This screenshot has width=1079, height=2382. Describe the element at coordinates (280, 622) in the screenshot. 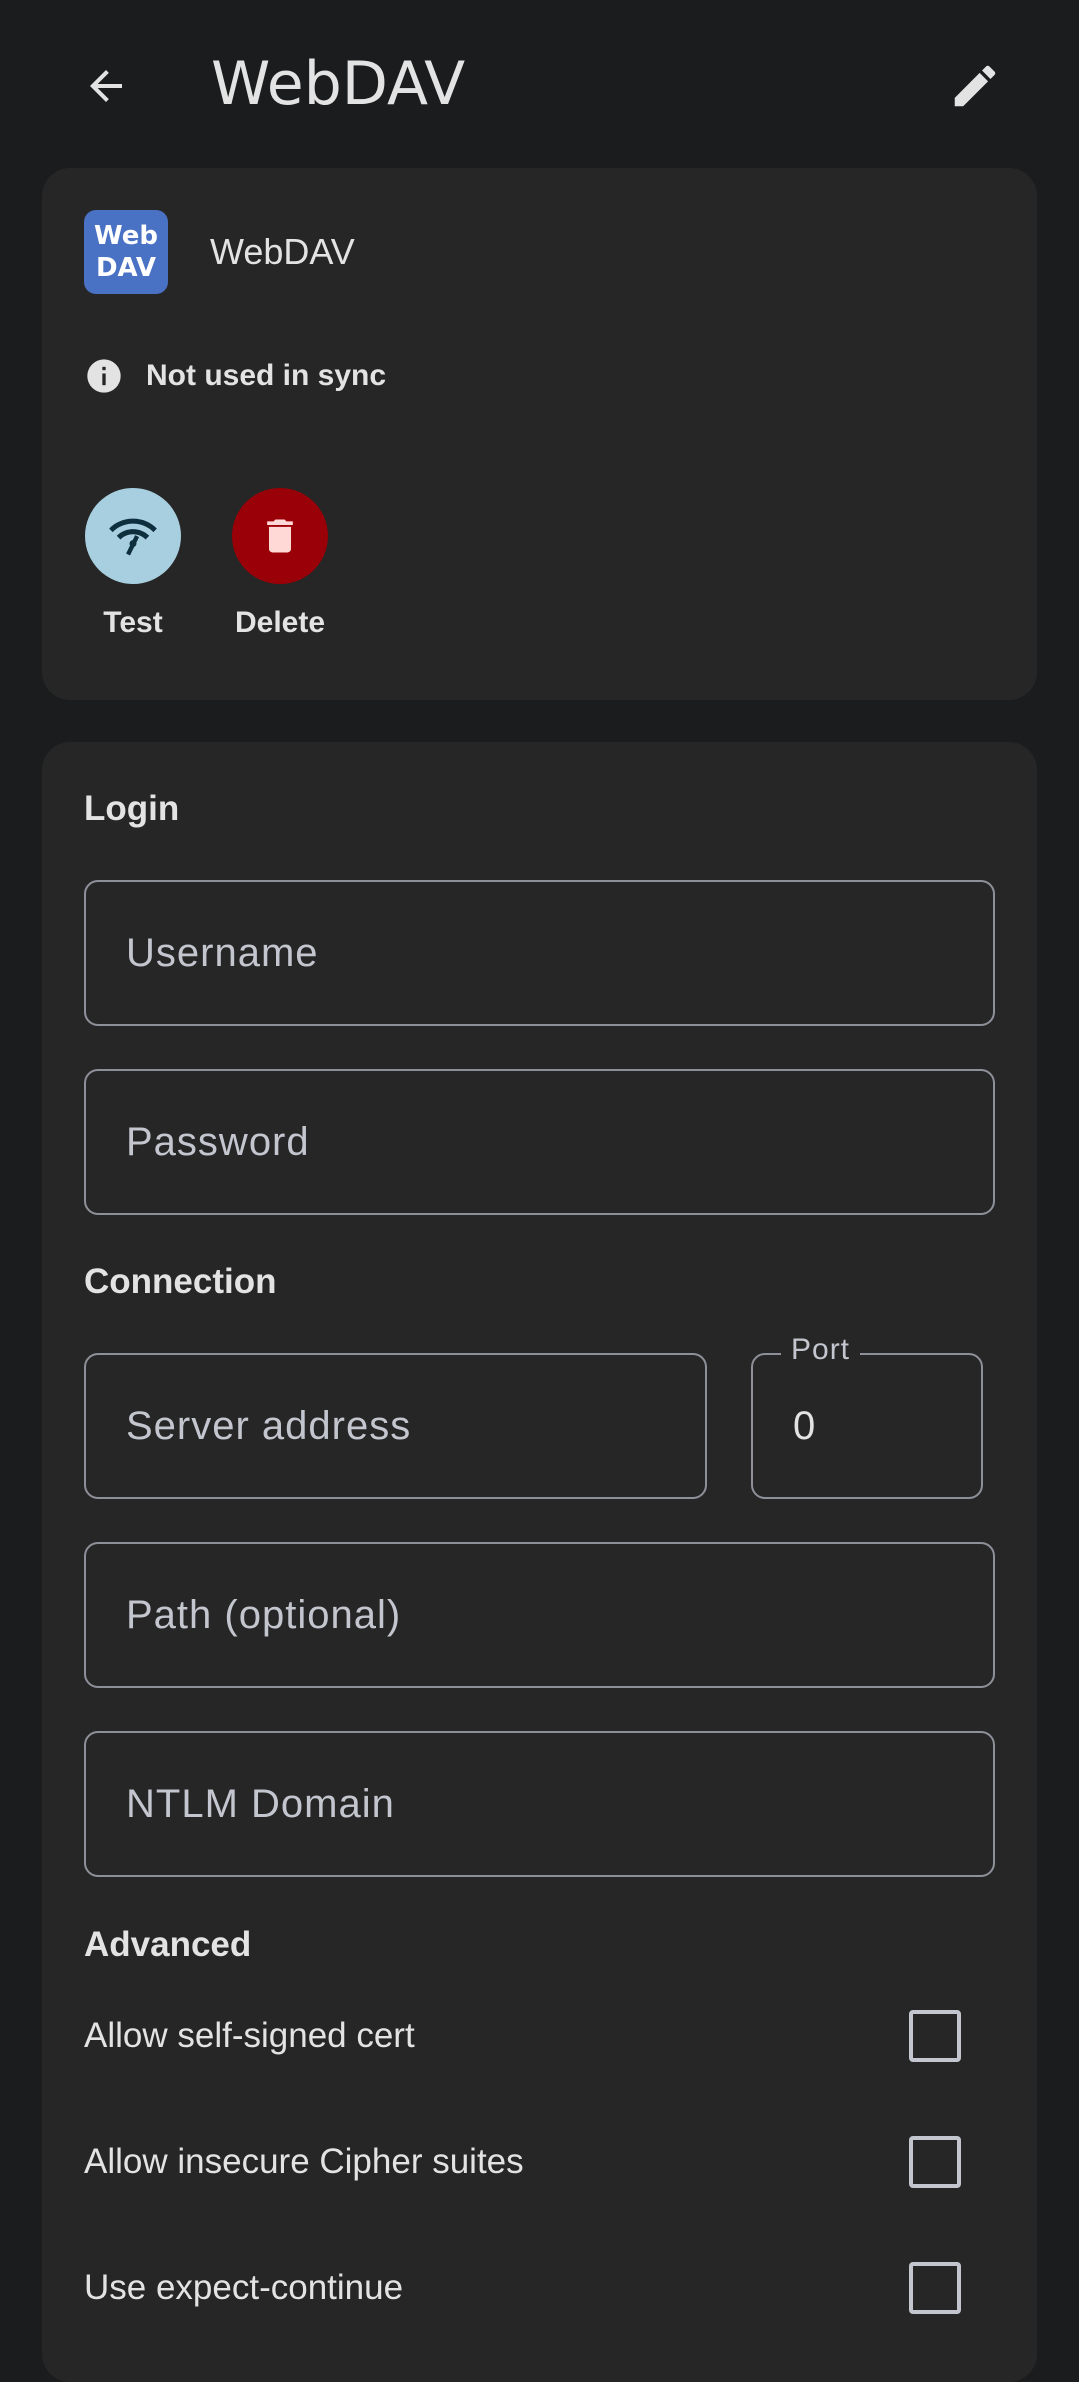

I see `delete-button-label: Delete` at that location.